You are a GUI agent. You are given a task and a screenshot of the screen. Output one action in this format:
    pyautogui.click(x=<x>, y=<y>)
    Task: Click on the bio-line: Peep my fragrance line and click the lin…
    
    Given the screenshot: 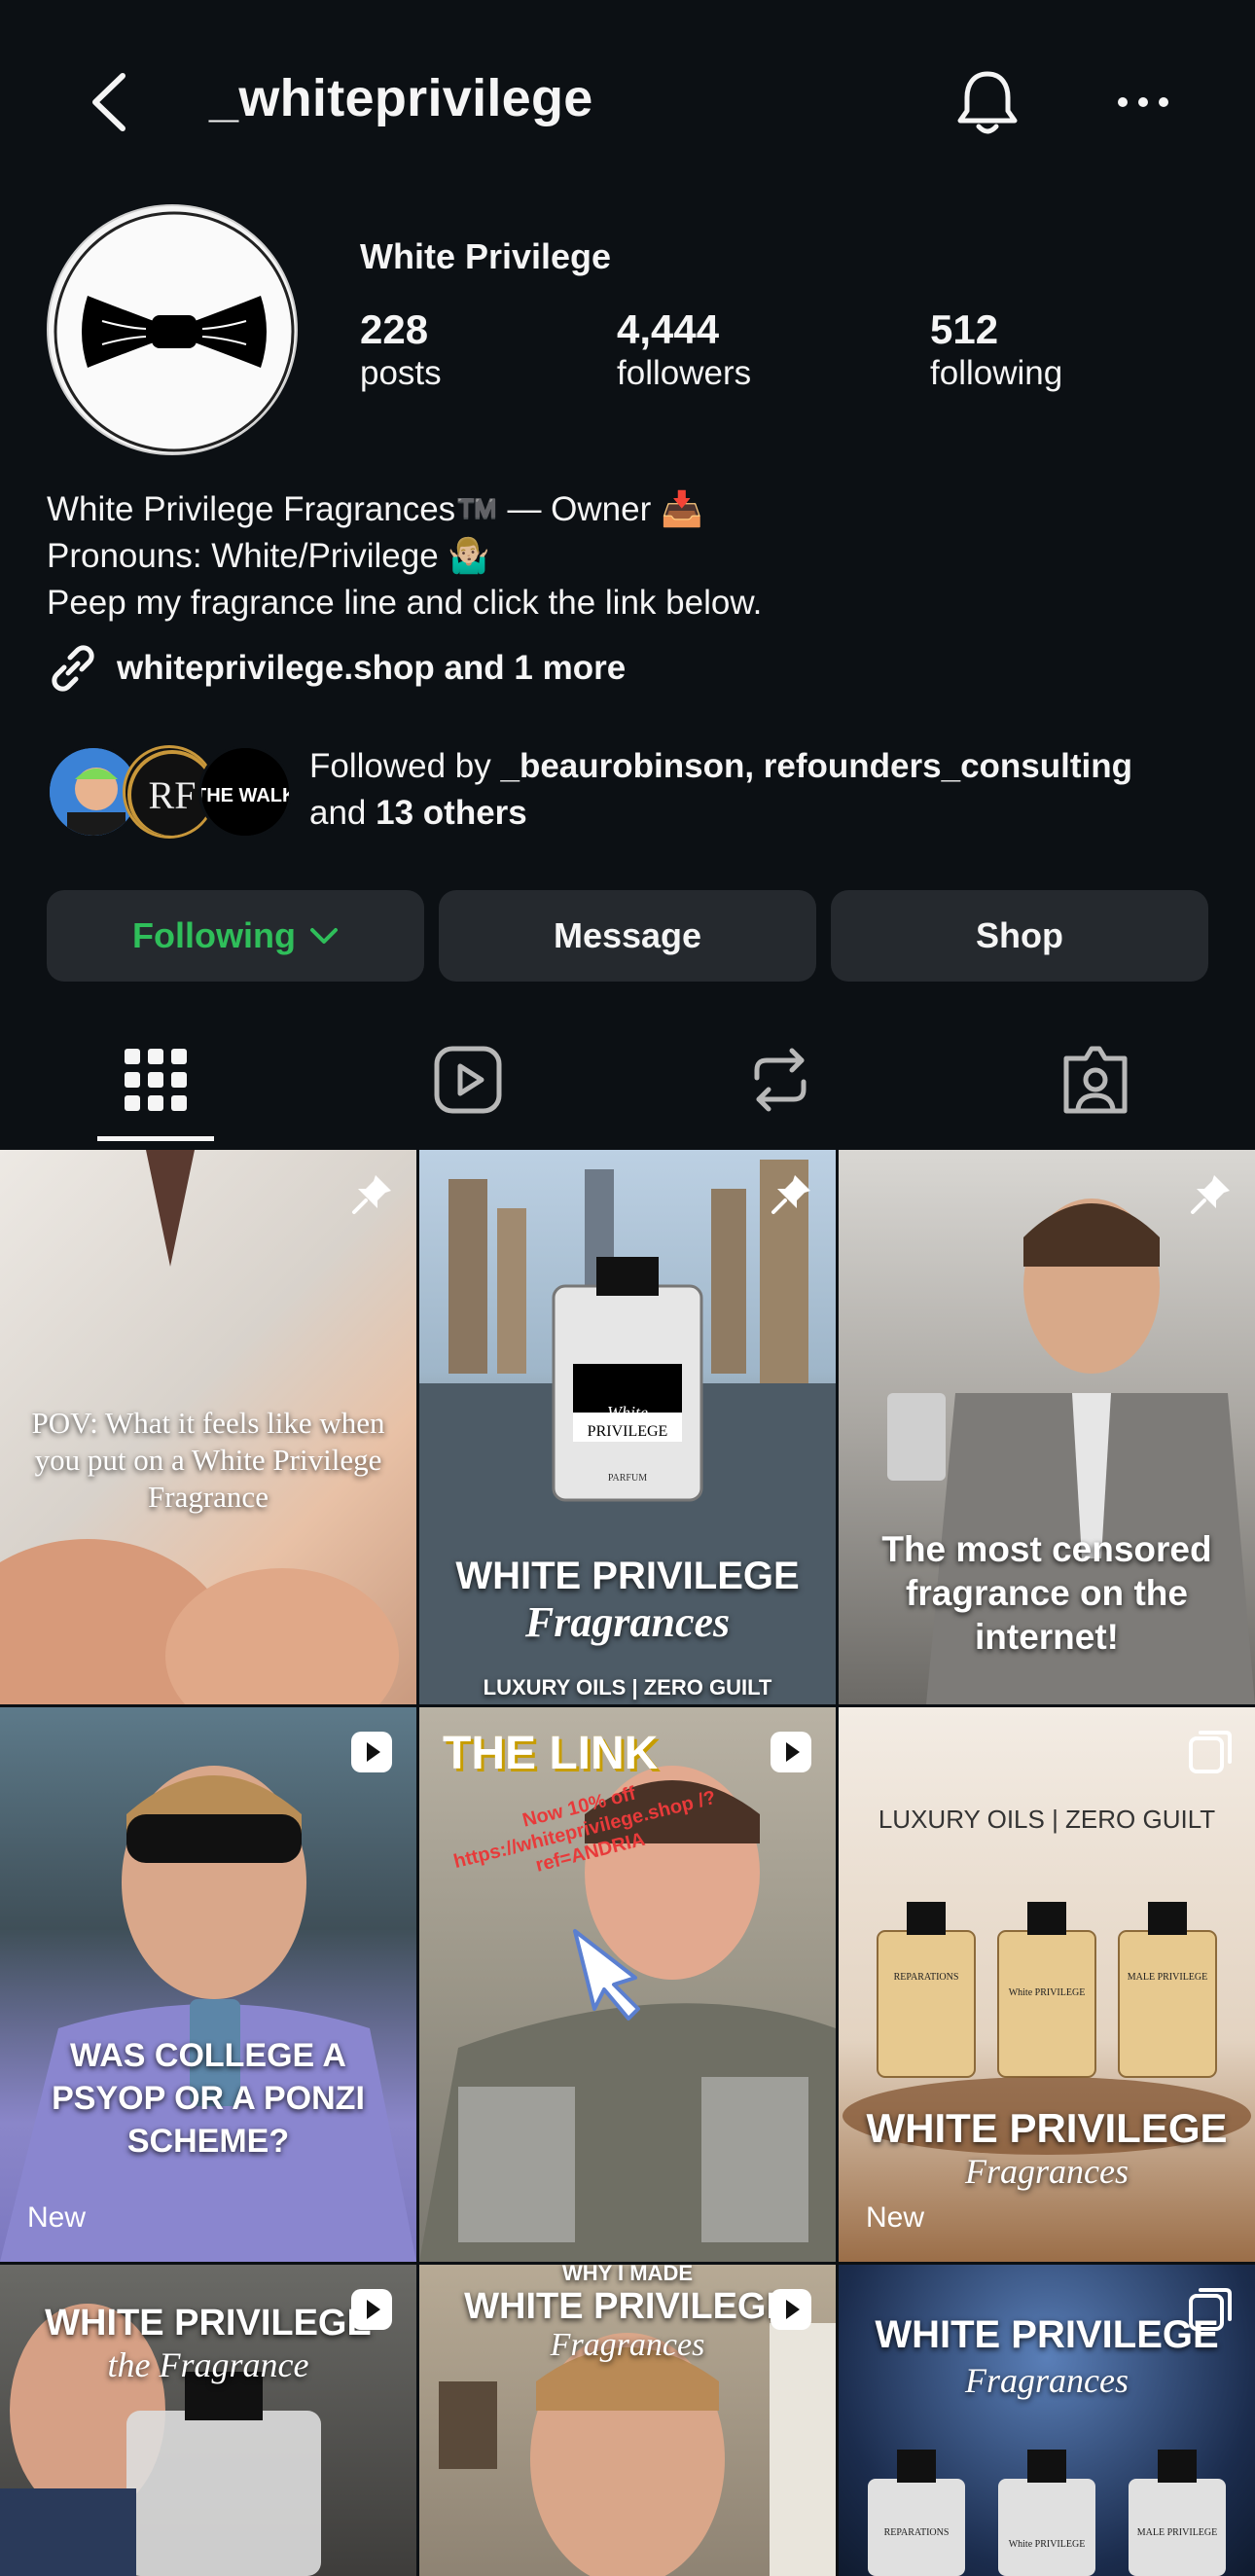 What is the action you would take?
    pyautogui.click(x=405, y=603)
    